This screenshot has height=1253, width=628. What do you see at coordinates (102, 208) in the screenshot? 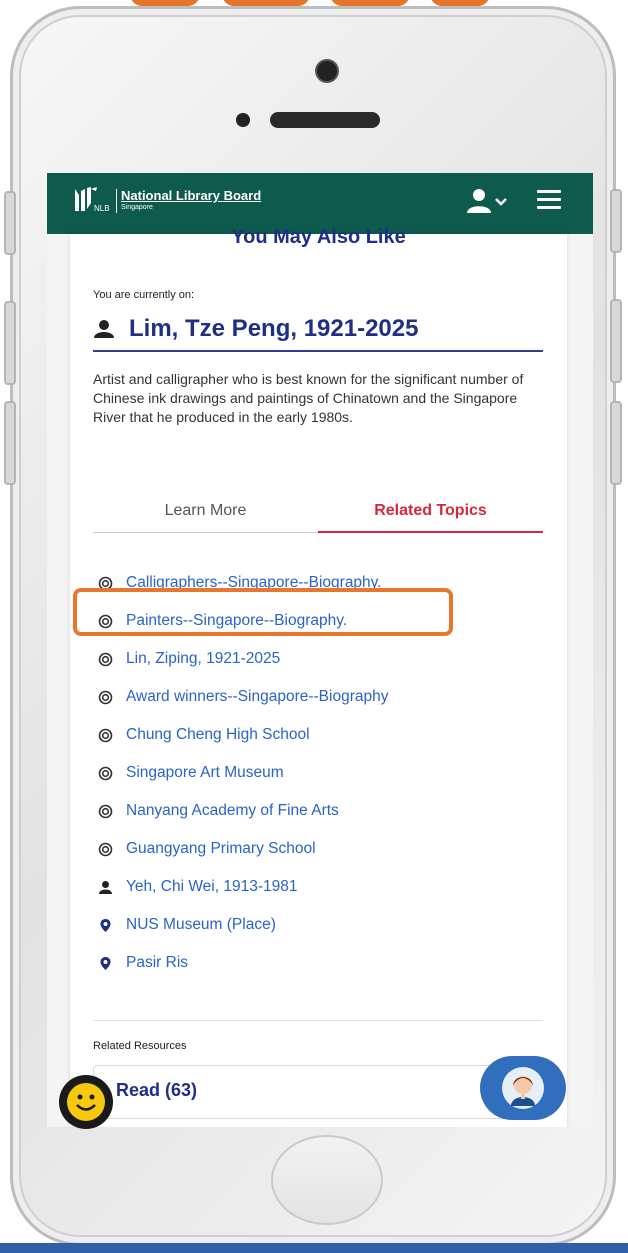
I see `nlb-abbrev: NLB` at bounding box center [102, 208].